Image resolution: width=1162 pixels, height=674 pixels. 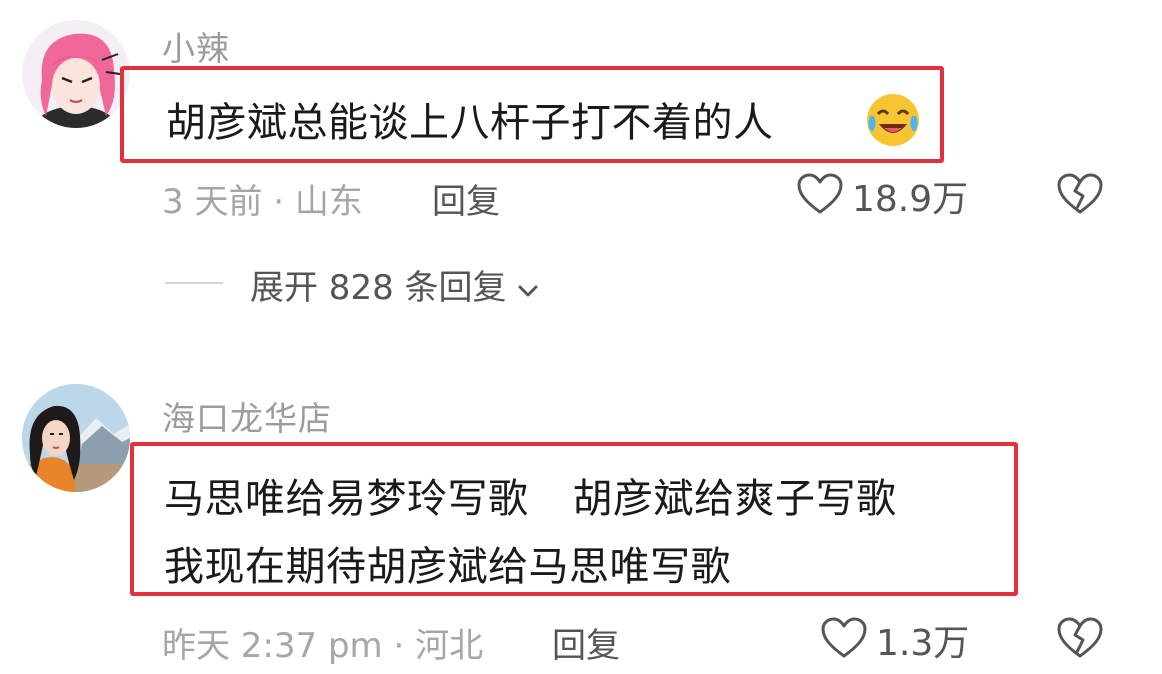 I want to click on highlight-box: 胡彦斌总能谈上八杆子打不着的人, so click(x=532, y=114).